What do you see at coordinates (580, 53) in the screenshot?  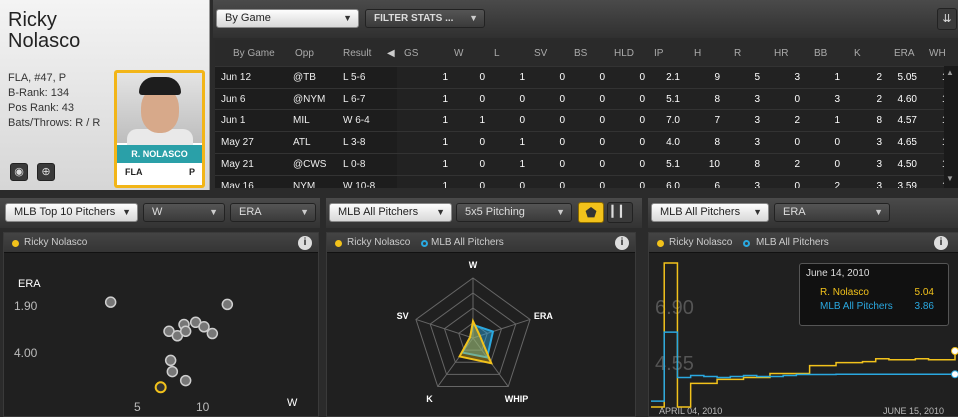 I see `col-bs: BS` at bounding box center [580, 53].